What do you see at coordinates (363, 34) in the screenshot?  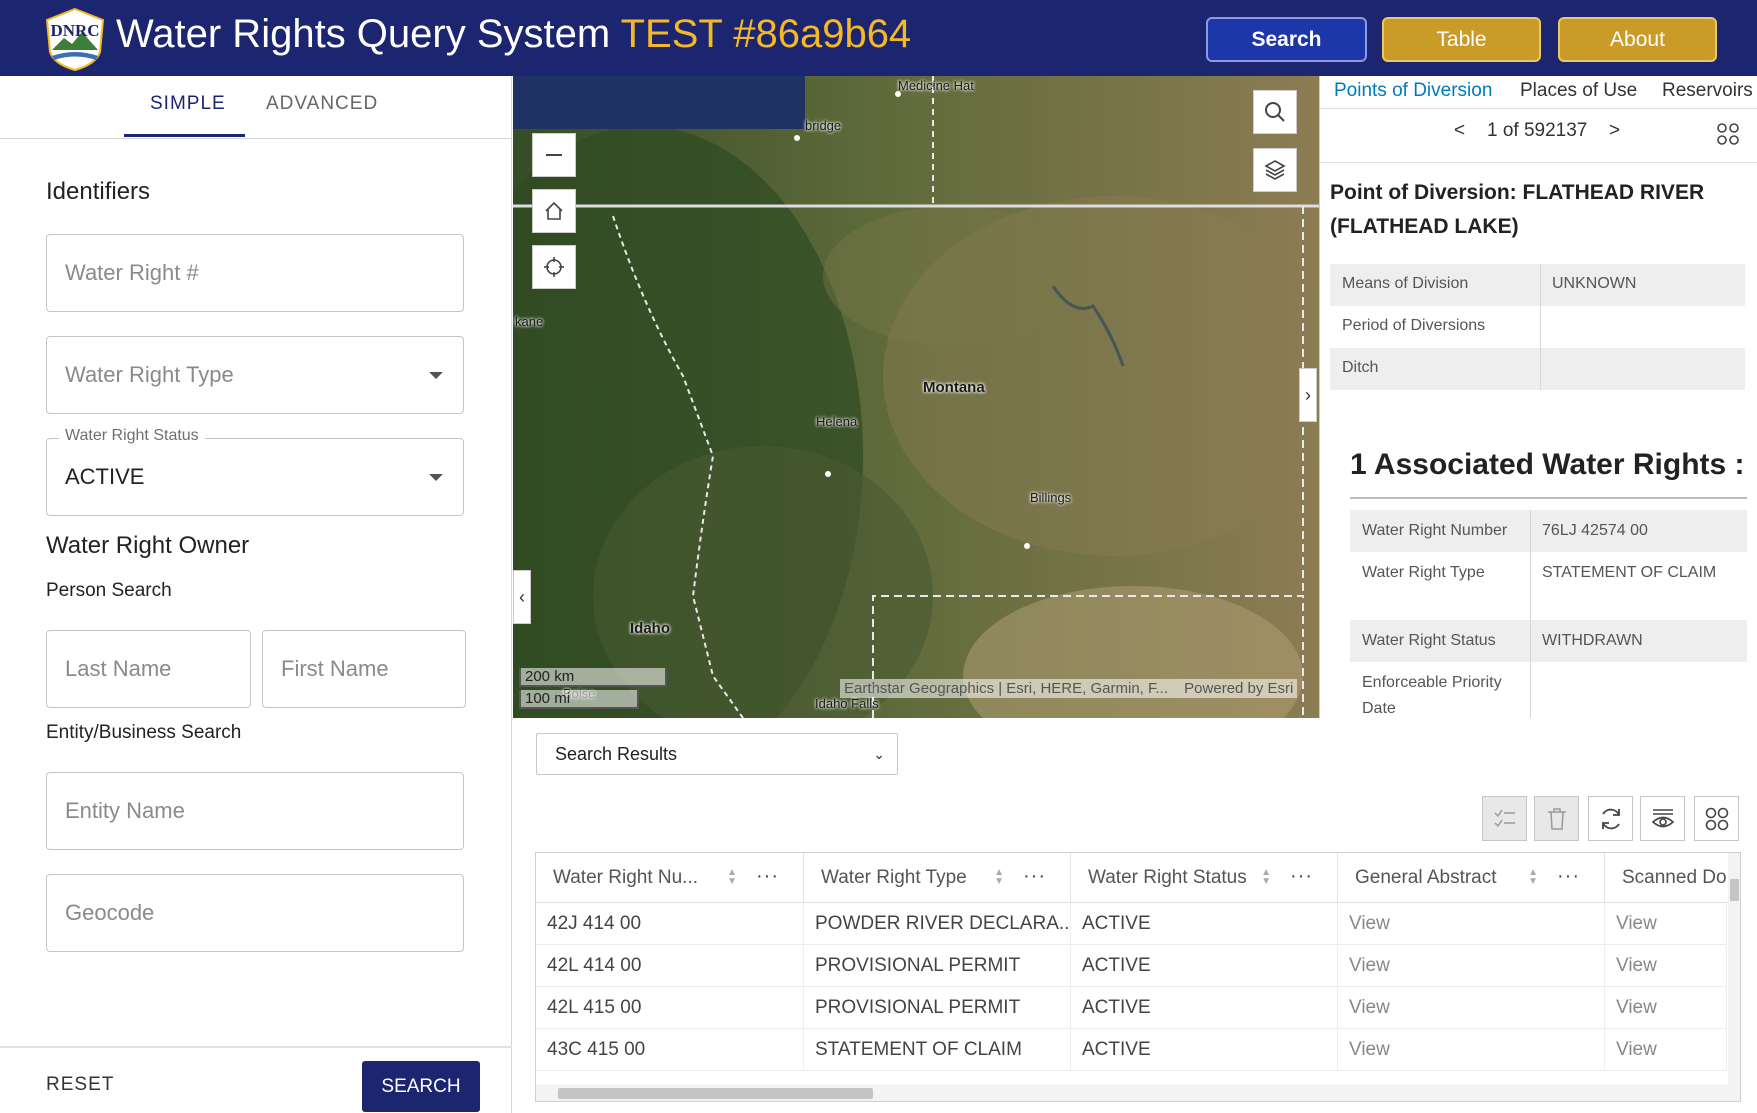 I see `app-title-text: Water Rights Query System` at bounding box center [363, 34].